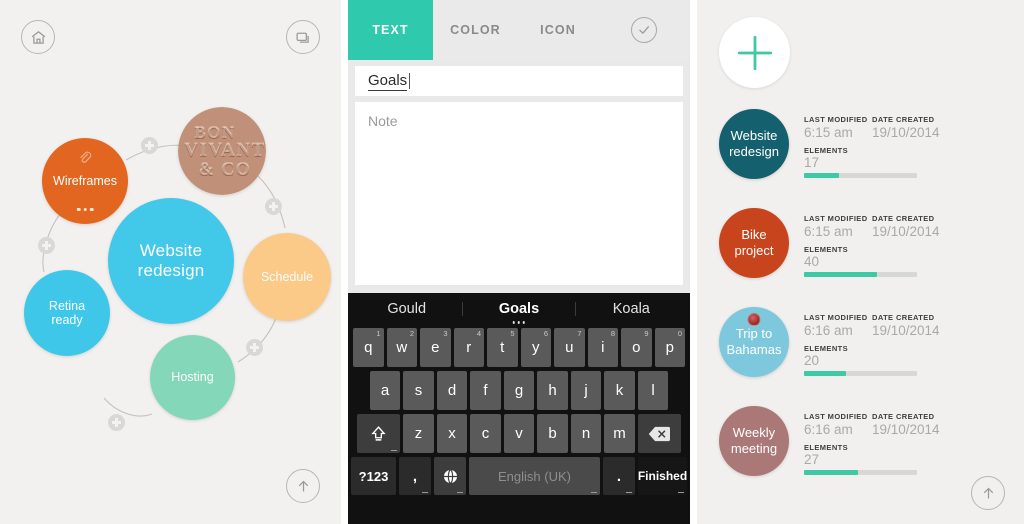 Image resolution: width=1024 pixels, height=524 pixels. What do you see at coordinates (754, 433) in the screenshot?
I see `project-name-line-1: Weekly` at bounding box center [754, 433].